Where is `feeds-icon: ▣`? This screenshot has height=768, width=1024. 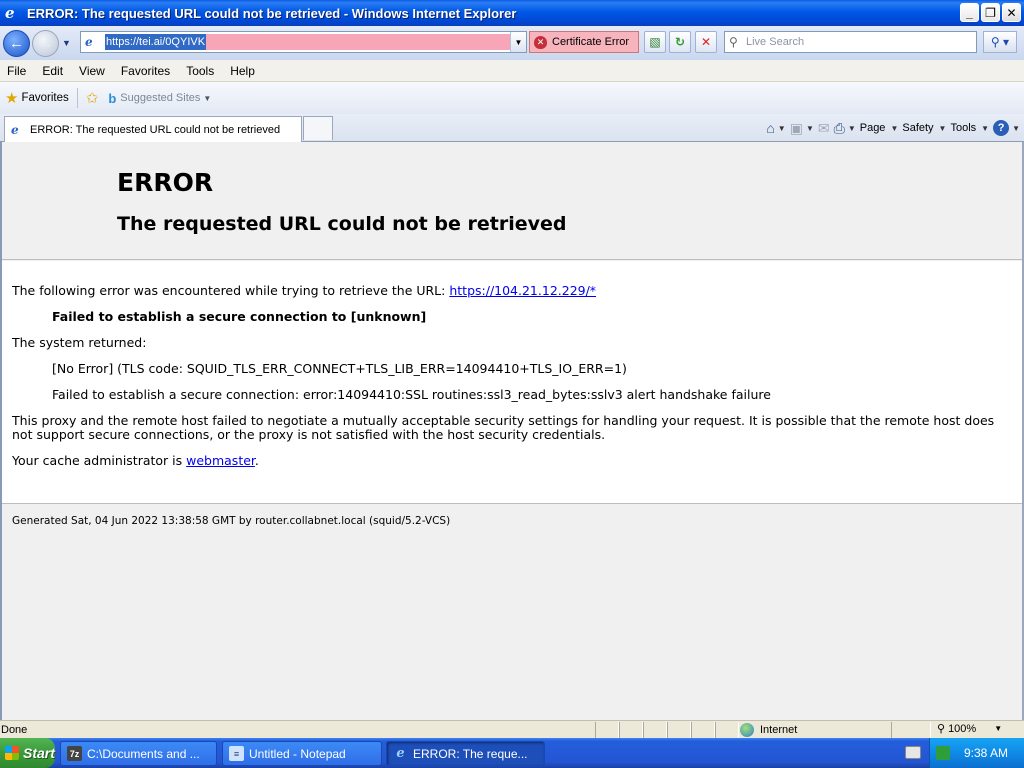
feeds-icon: ▣ is located at coordinates (796, 128).